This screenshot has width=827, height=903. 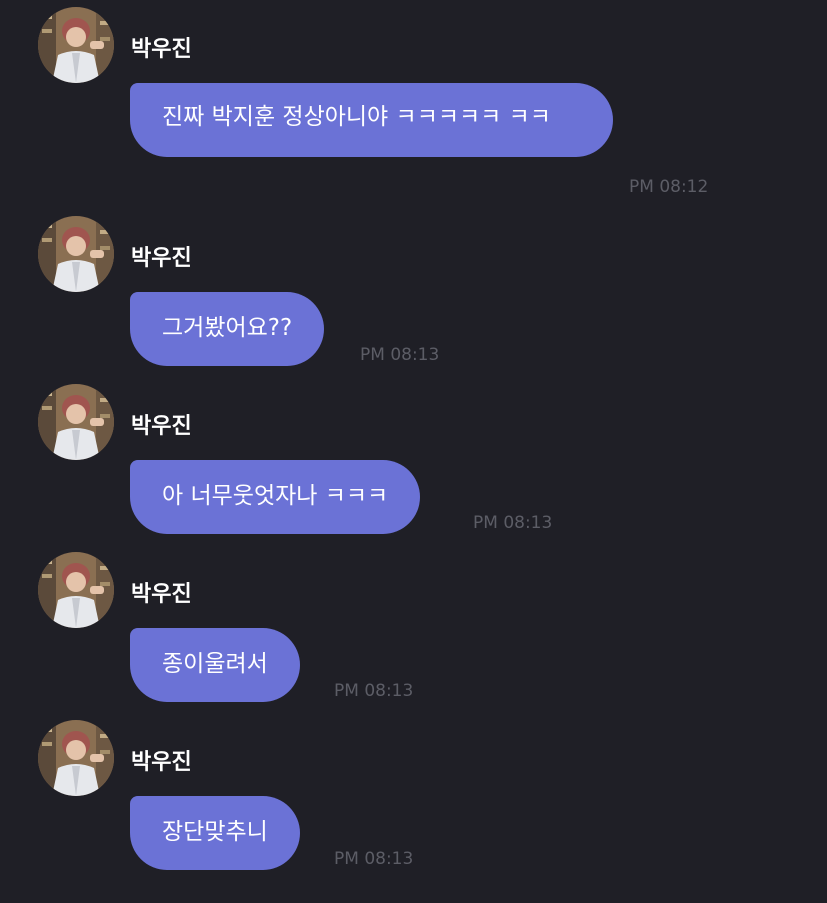 What do you see at coordinates (371, 120) in the screenshot?
I see `message-bubble: 진짜 박지훈 정상아니야 ㅋㅋㅋㅋㅋ ㅋㅋ` at bounding box center [371, 120].